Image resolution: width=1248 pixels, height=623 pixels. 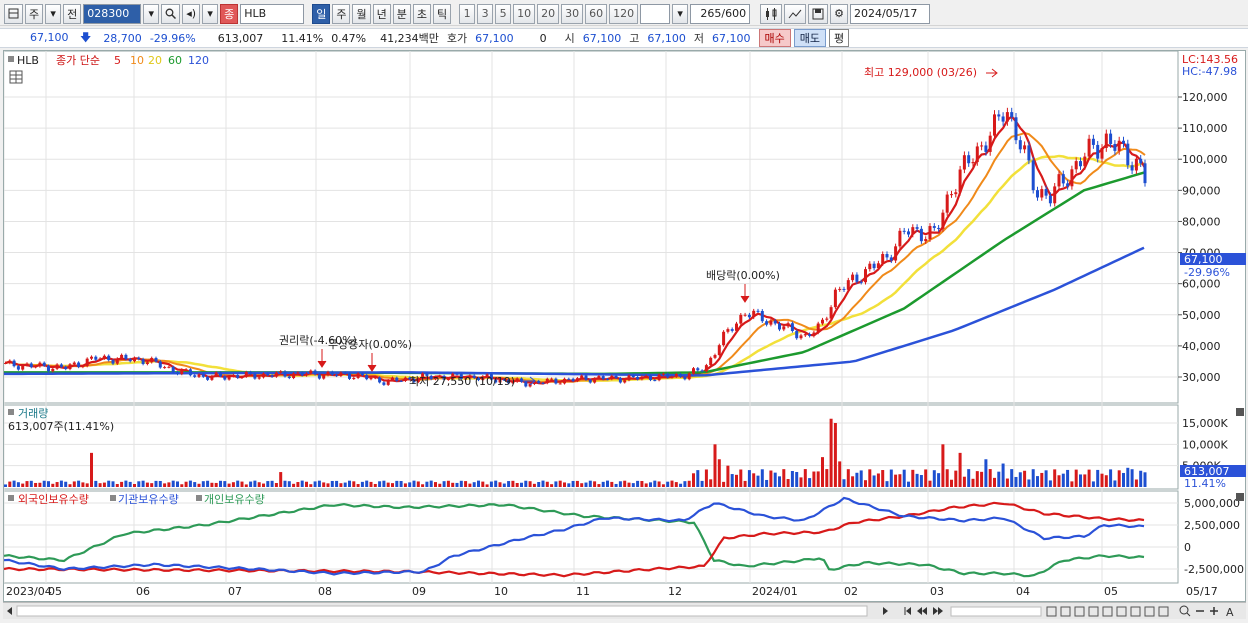 What do you see at coordinates (503, 13) in the screenshot?
I see `interval-5-button: 5` at bounding box center [503, 13].